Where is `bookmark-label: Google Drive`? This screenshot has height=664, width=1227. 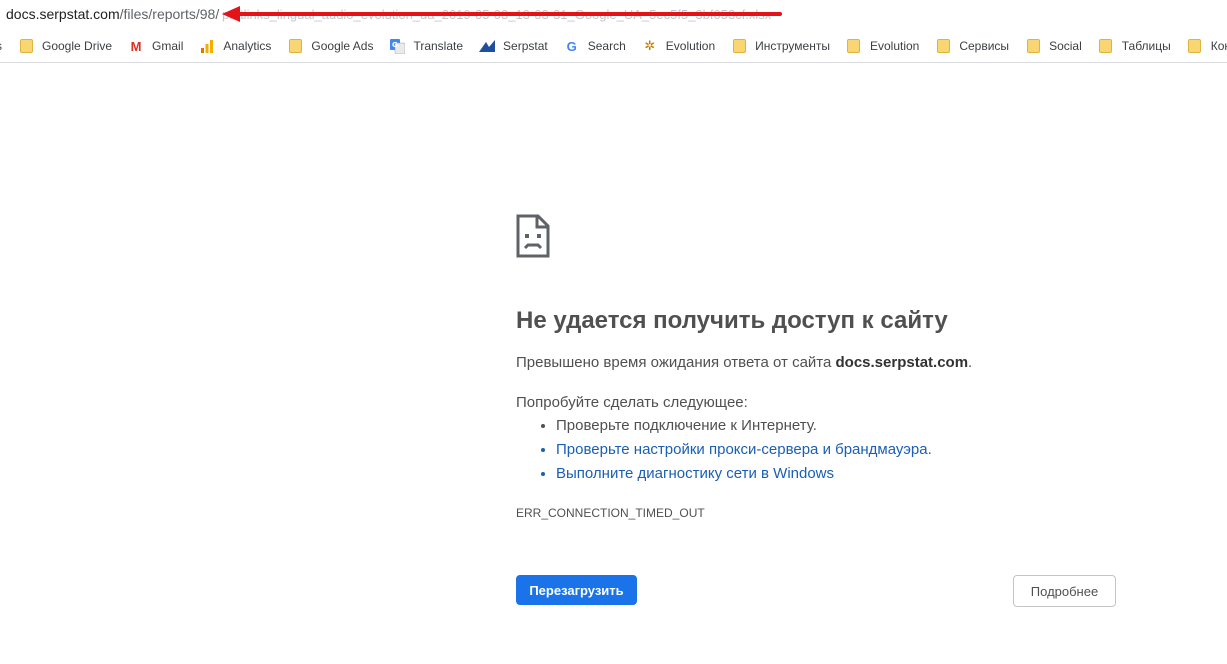 bookmark-label: Google Drive is located at coordinates (77, 46).